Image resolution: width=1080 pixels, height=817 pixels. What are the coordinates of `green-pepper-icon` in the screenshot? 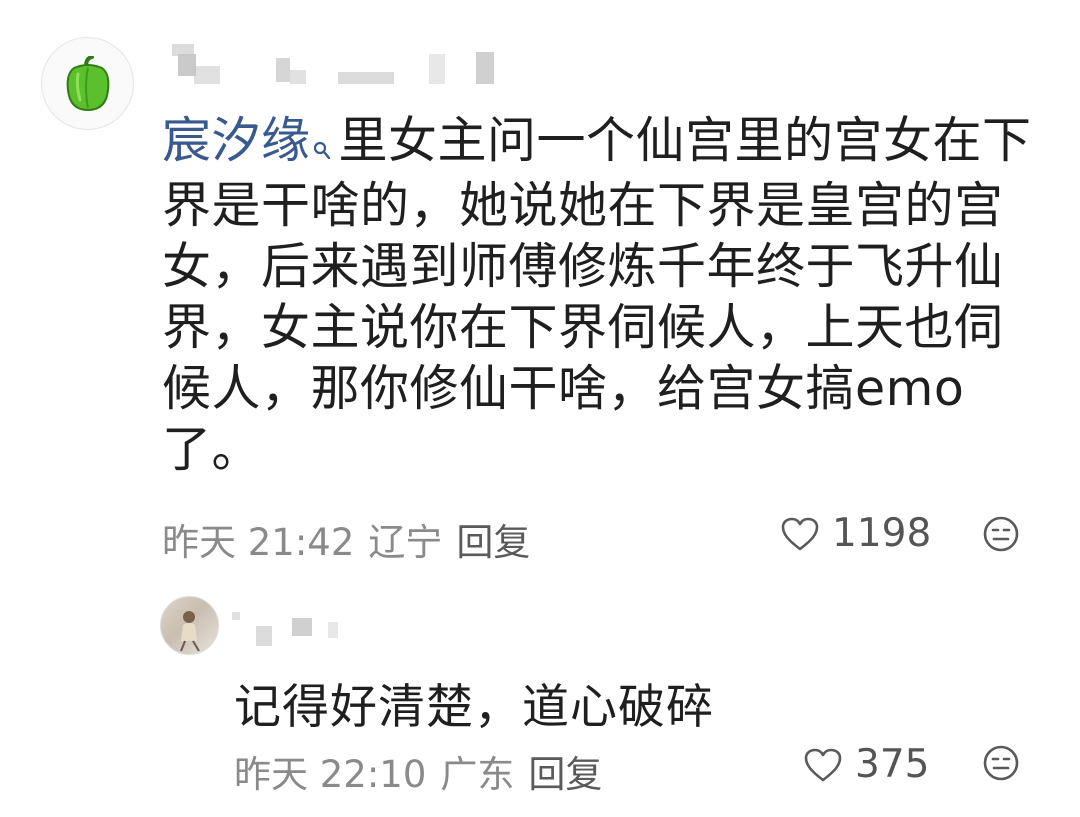 It's located at (87, 83).